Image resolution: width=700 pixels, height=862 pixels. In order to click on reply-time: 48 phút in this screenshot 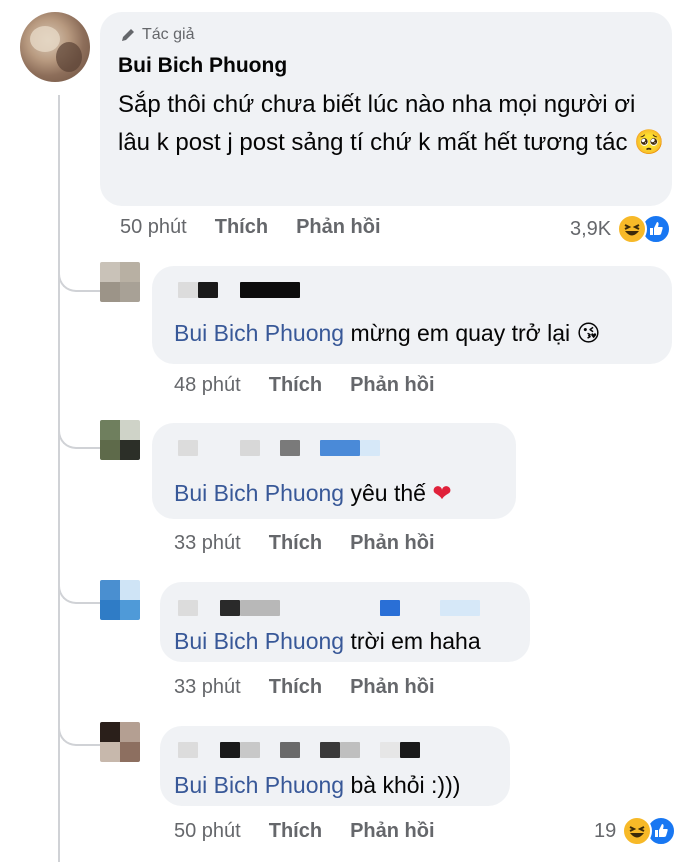, I will do `click(207, 385)`.